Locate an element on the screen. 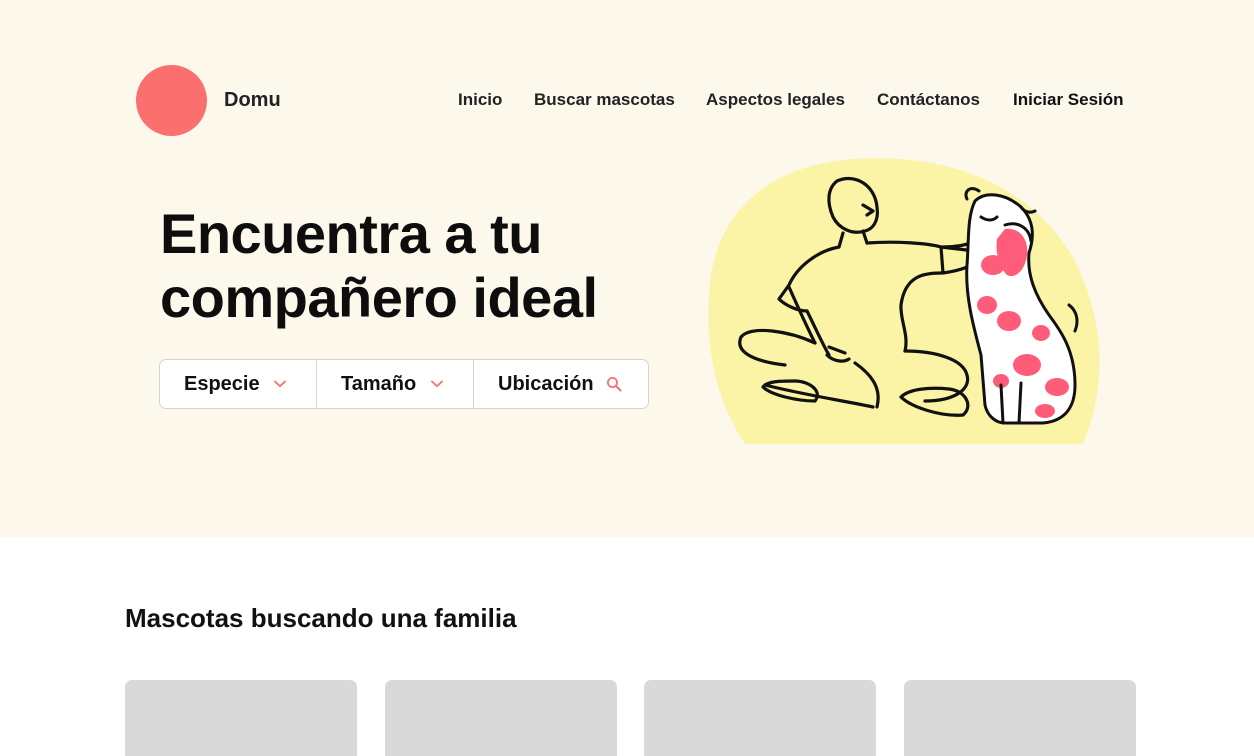 Image resolution: width=1254 pixels, height=756 pixels. species-dropdown: Especie is located at coordinates (238, 384).